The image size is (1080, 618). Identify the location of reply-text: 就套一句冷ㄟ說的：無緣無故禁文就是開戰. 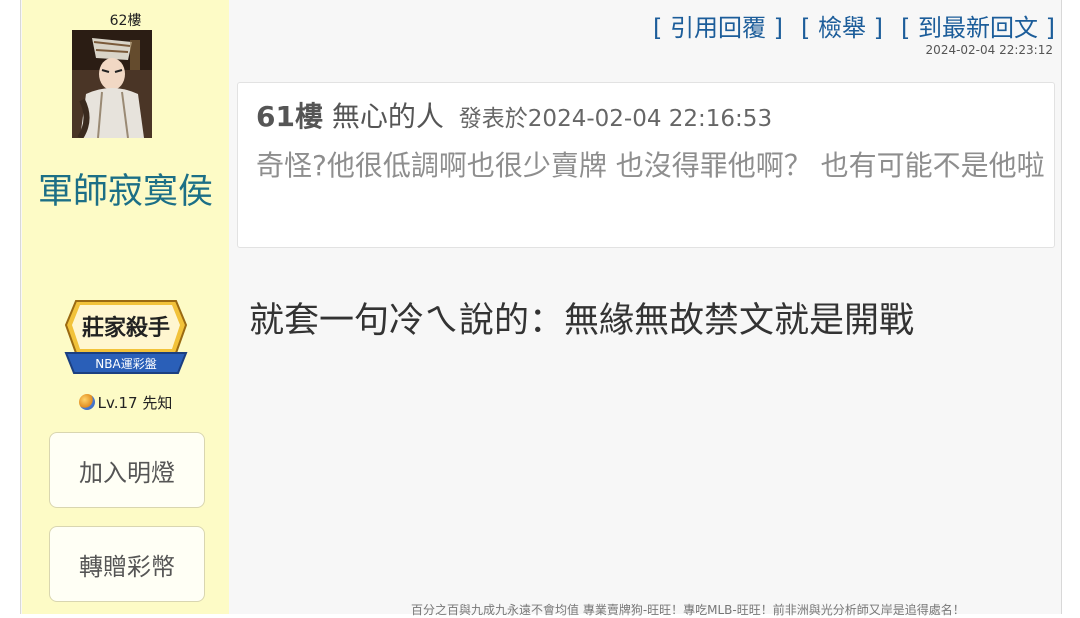
(582, 321).